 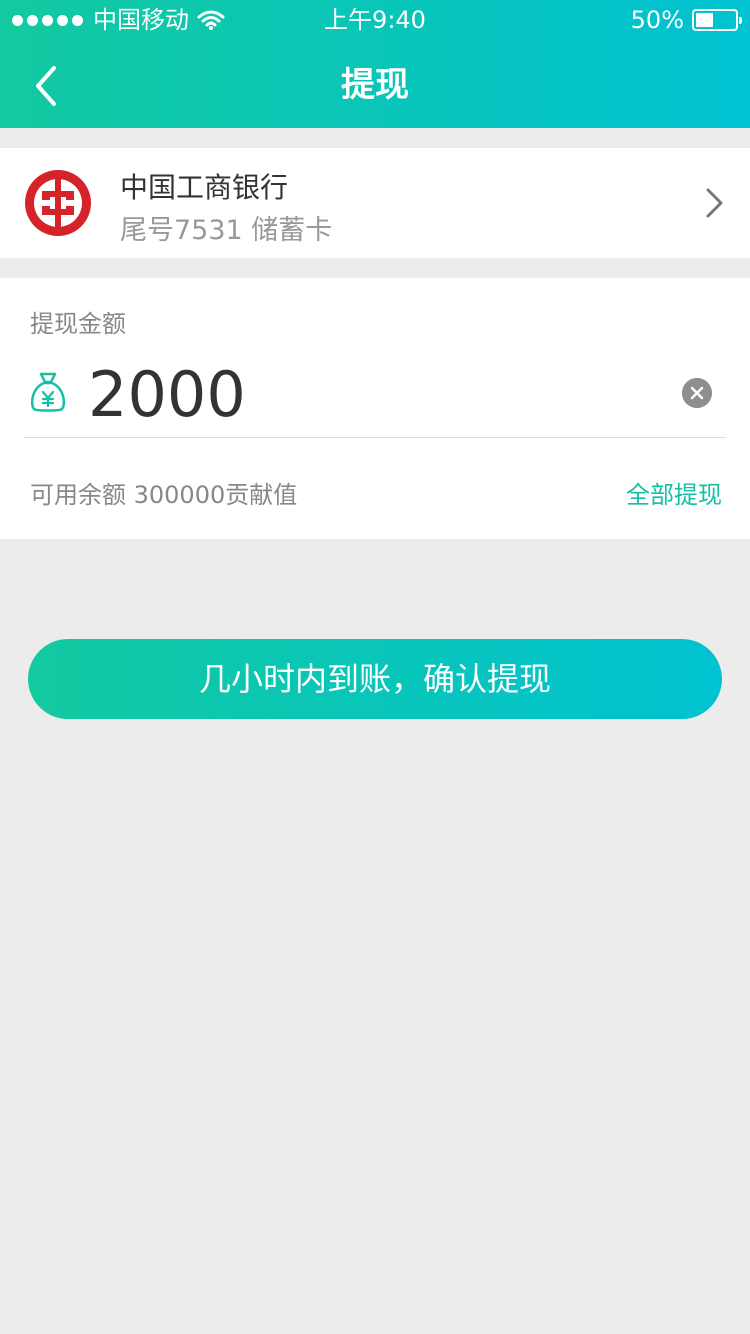 What do you see at coordinates (375, 679) in the screenshot?
I see `confirm-withdraw-button: 几小时内到账，确认提现` at bounding box center [375, 679].